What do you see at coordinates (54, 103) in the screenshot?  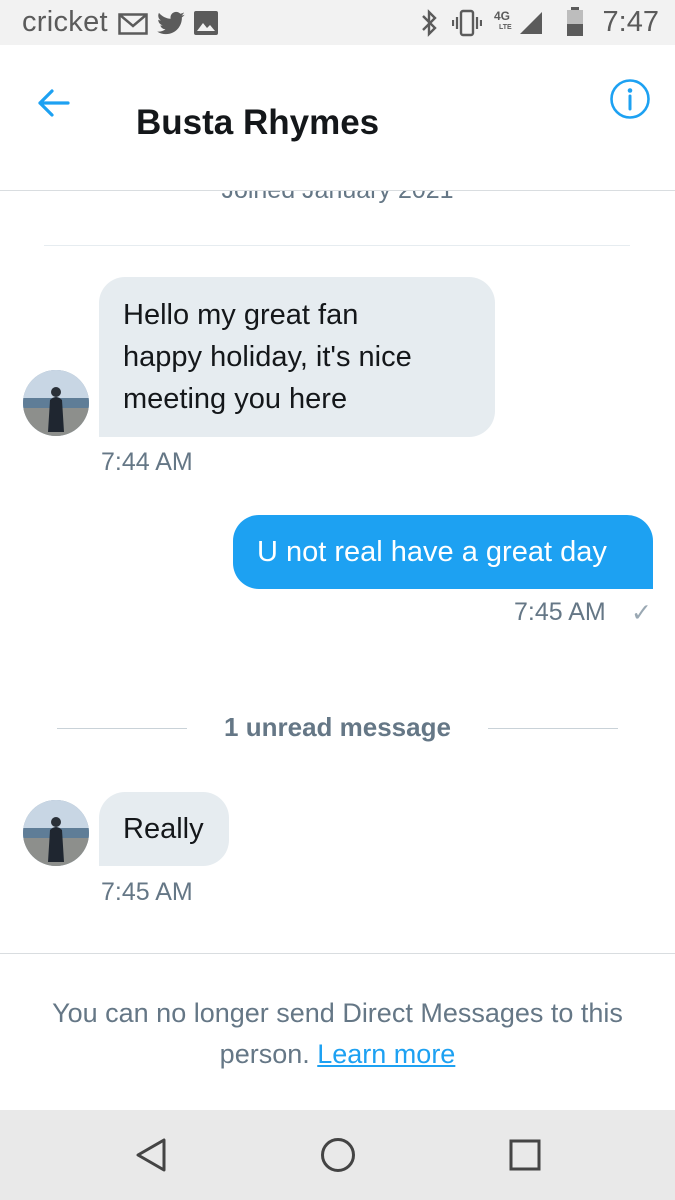 I see `arrow-left-icon` at bounding box center [54, 103].